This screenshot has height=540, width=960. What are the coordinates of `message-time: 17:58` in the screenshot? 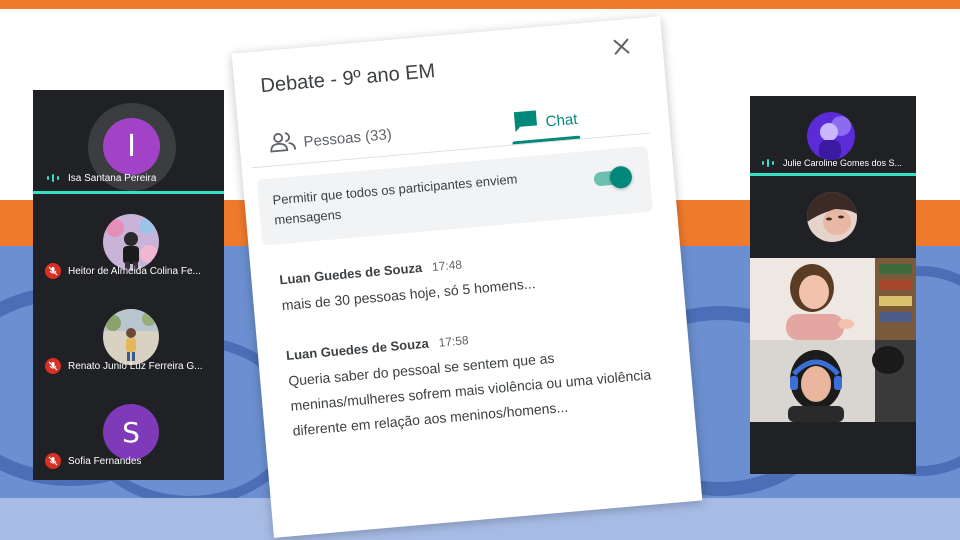 It's located at (454, 341).